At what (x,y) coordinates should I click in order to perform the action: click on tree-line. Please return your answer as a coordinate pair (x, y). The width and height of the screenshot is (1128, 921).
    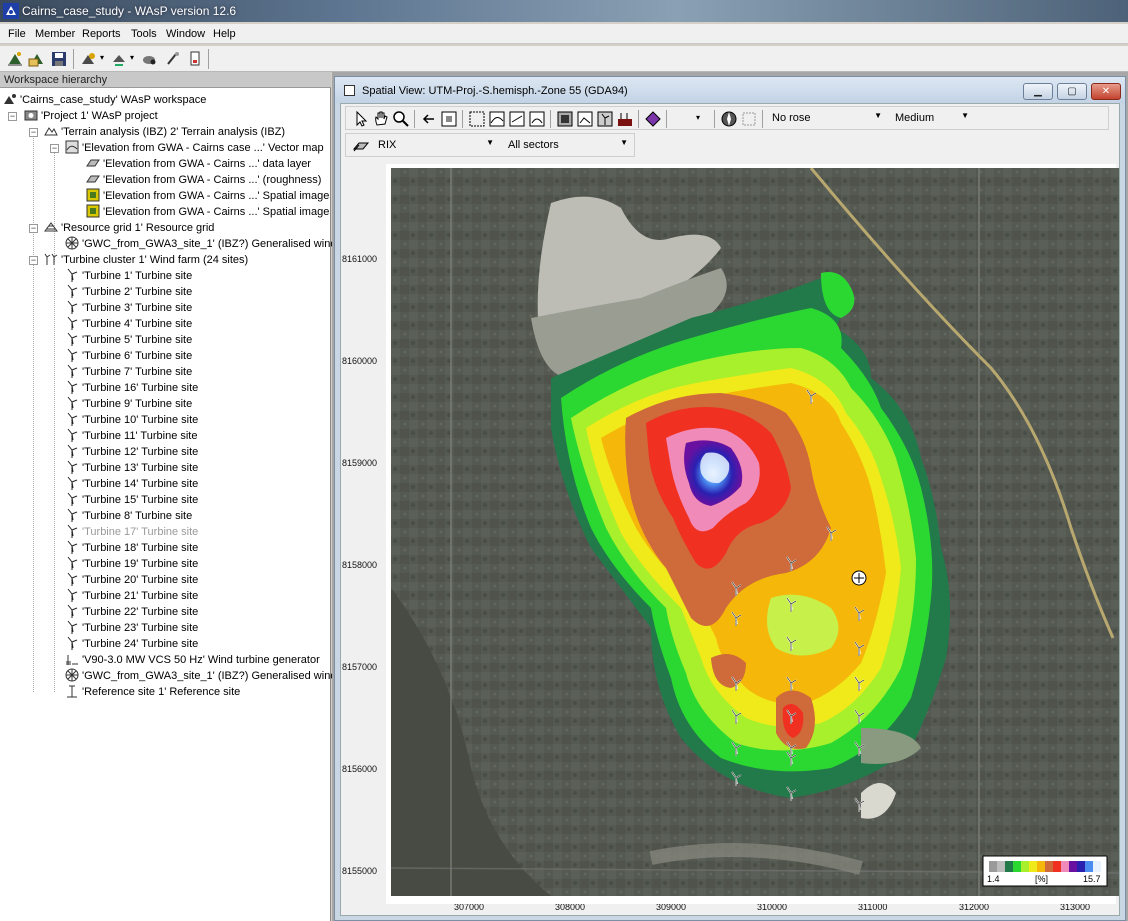
    Looking at the image, I should click on (54, 480).